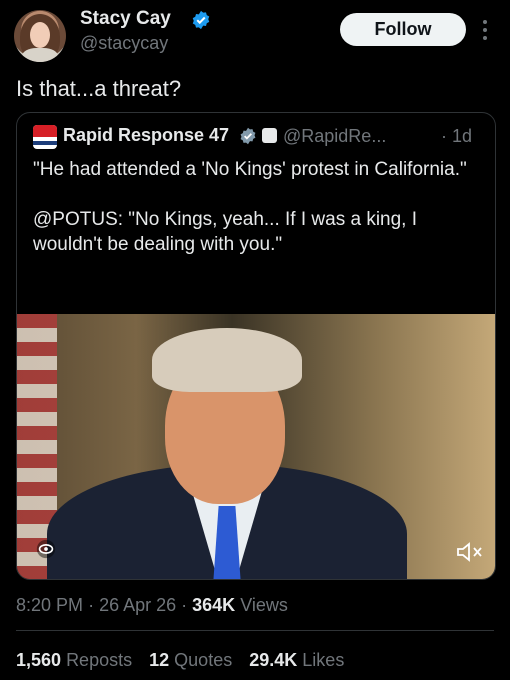 Image resolution: width=510 pixels, height=680 pixels. What do you see at coordinates (269, 135) in the screenshot?
I see `org-badge-icon` at bounding box center [269, 135].